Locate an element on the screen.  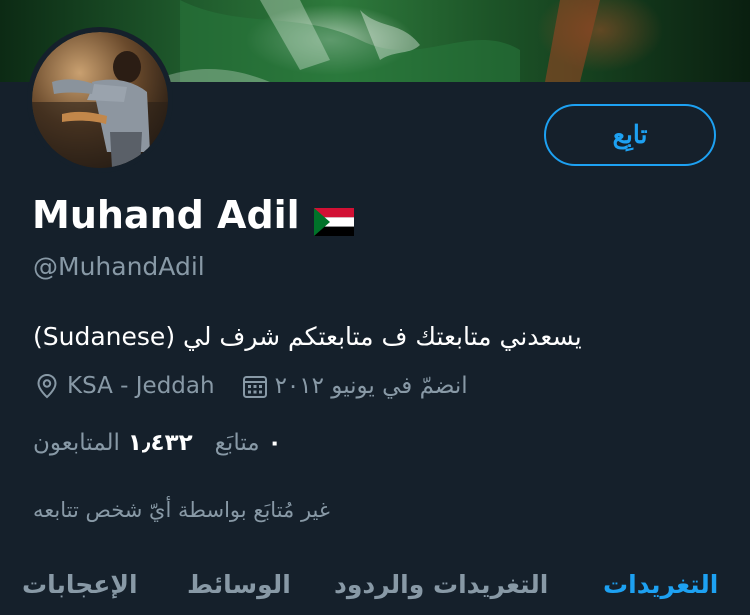
profile-meta: KSA - Jeddah انضمّ في يونيو ٢٠١٢ is located at coordinates (250, 386).